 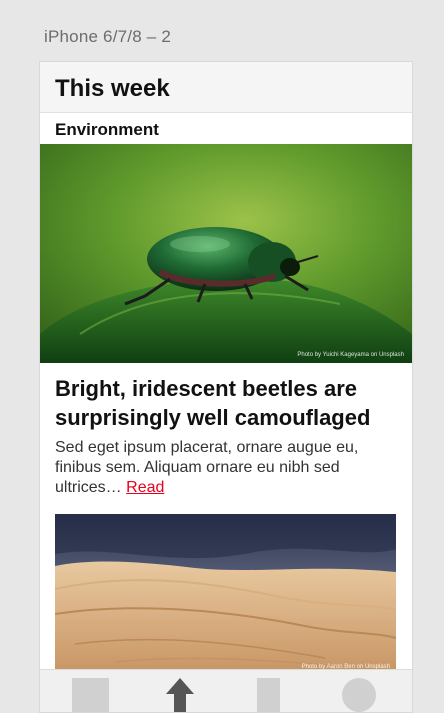 I want to click on section-label: Environment, so click(x=107, y=129).